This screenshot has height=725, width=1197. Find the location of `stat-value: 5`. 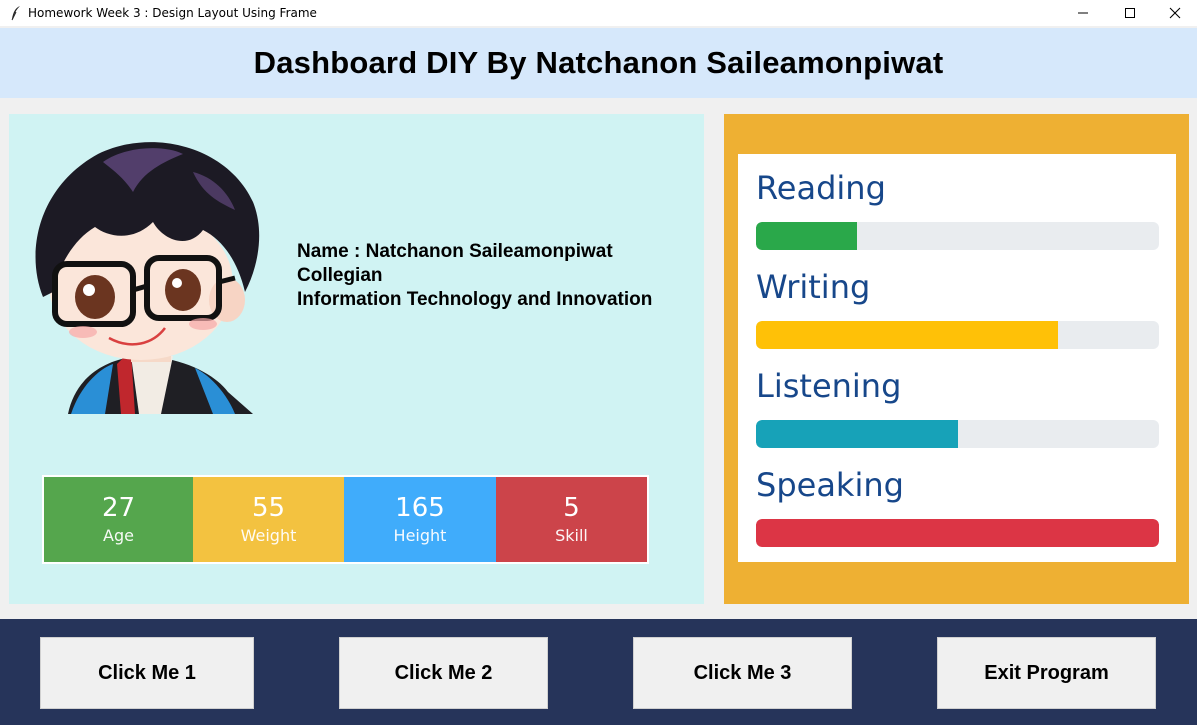

stat-value: 5 is located at coordinates (571, 507).